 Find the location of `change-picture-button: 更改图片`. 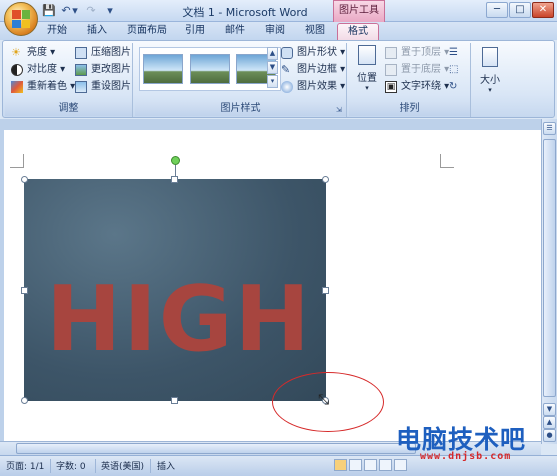

change-picture-button: 更改图片 is located at coordinates (103, 70).